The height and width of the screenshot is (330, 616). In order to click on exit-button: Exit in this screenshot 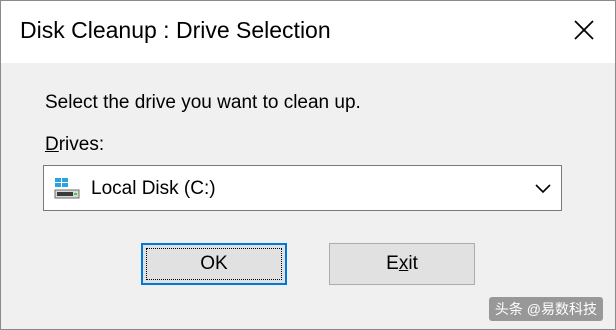, I will do `click(402, 264)`.